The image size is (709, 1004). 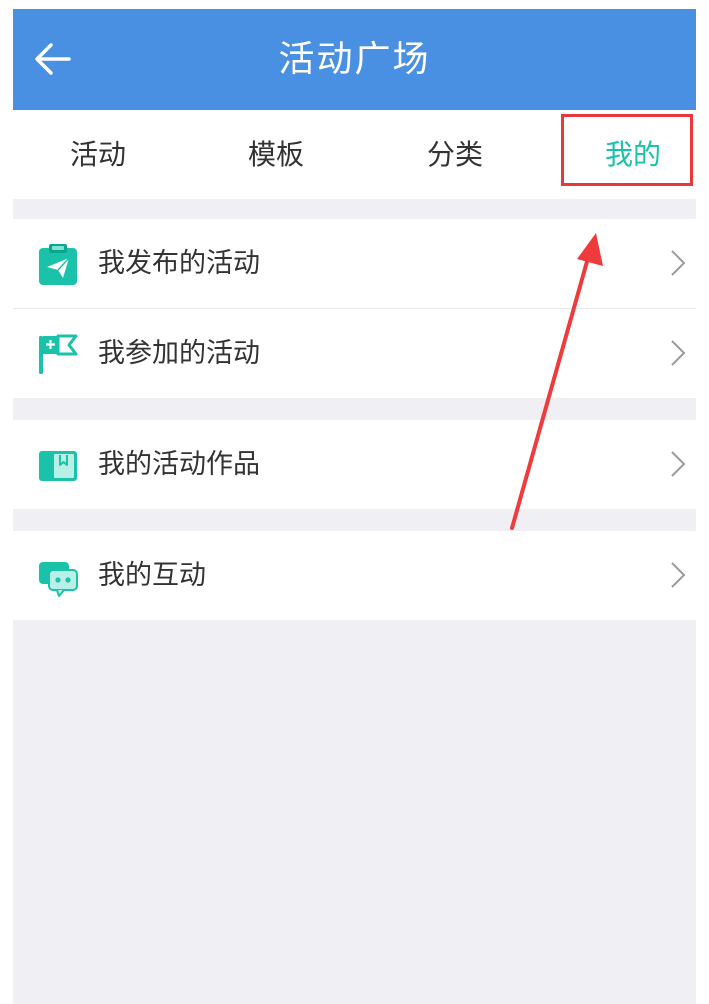 I want to click on tab-templates: 模板, so click(x=276, y=154).